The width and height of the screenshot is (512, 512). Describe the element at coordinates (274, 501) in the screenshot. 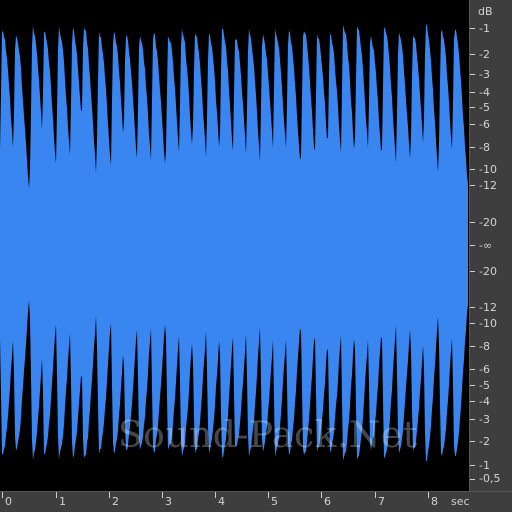

I see `time-label: 5` at that location.